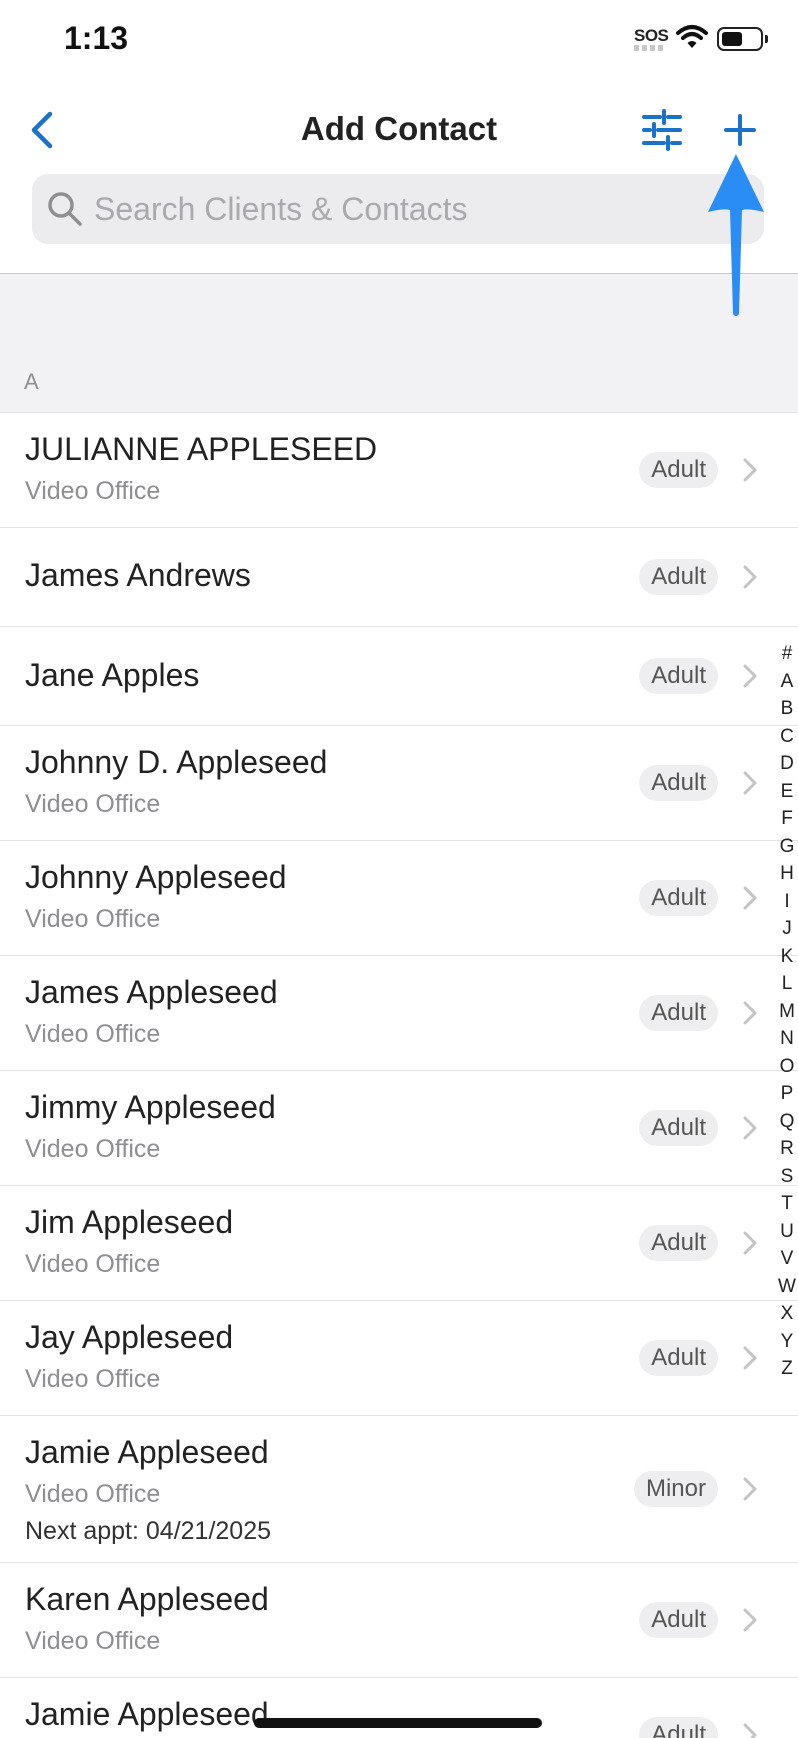  I want to click on contact-row: JULIANNE APPLESEED Video Office Adult, so click(399, 469).